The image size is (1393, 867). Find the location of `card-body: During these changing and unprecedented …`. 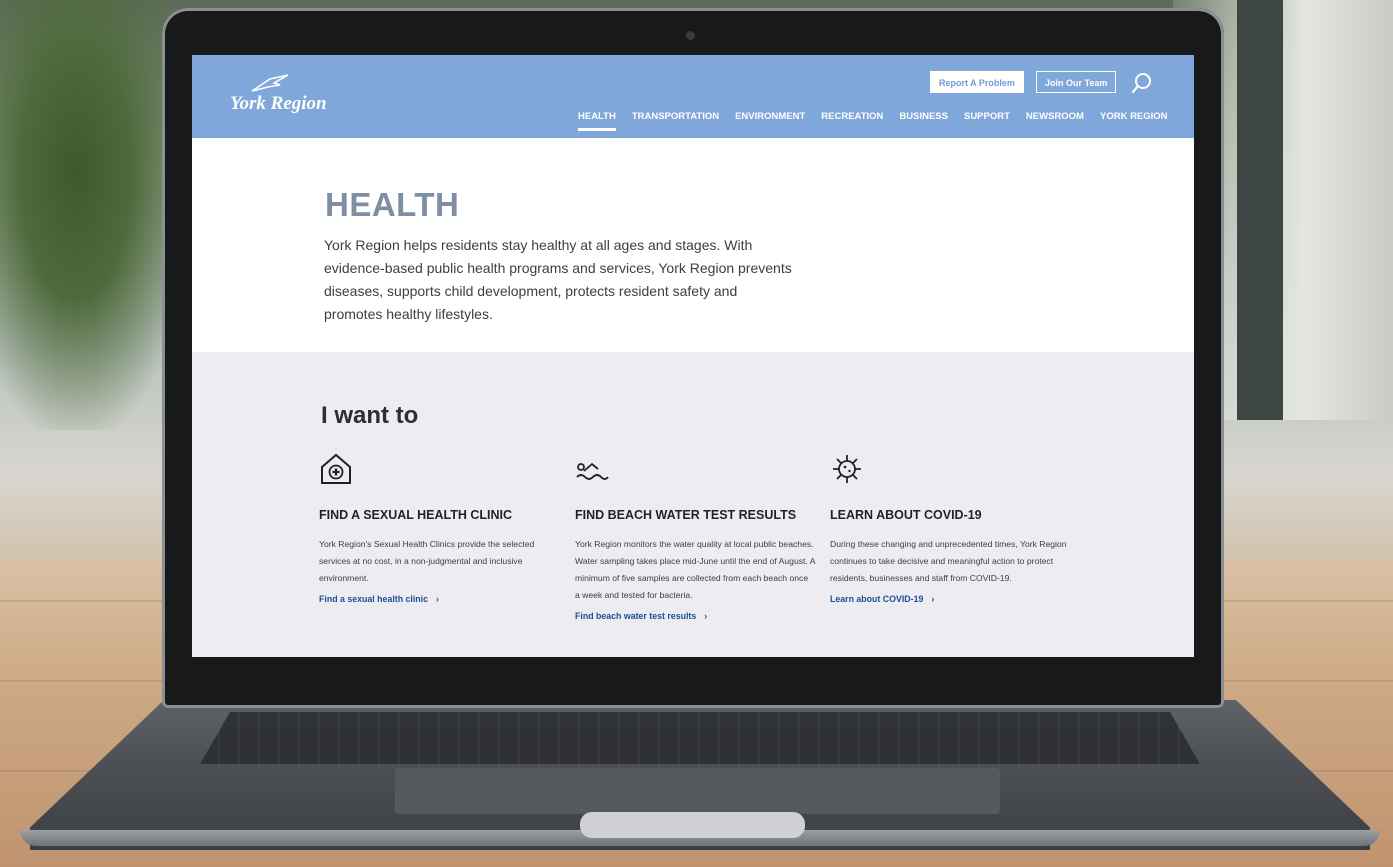

card-body: During these changing and unprecedented … is located at coordinates (948, 561).